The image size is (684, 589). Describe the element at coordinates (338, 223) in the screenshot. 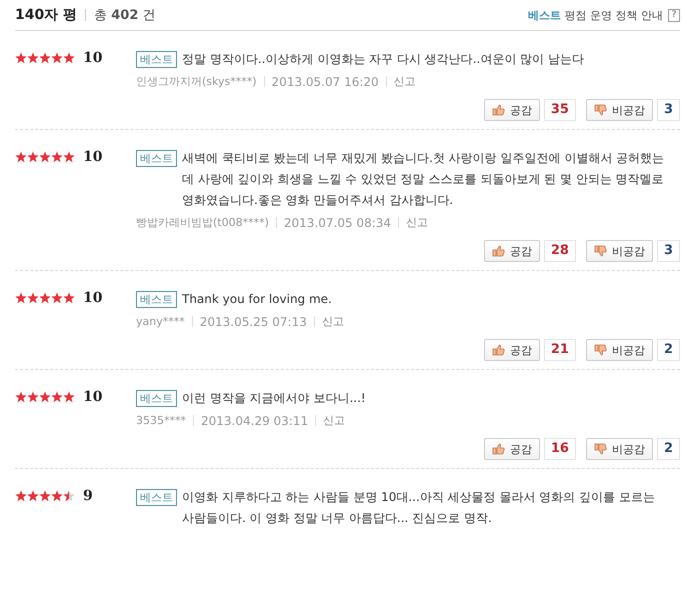

I see `review-date: 2013.07.05 08:34` at that location.